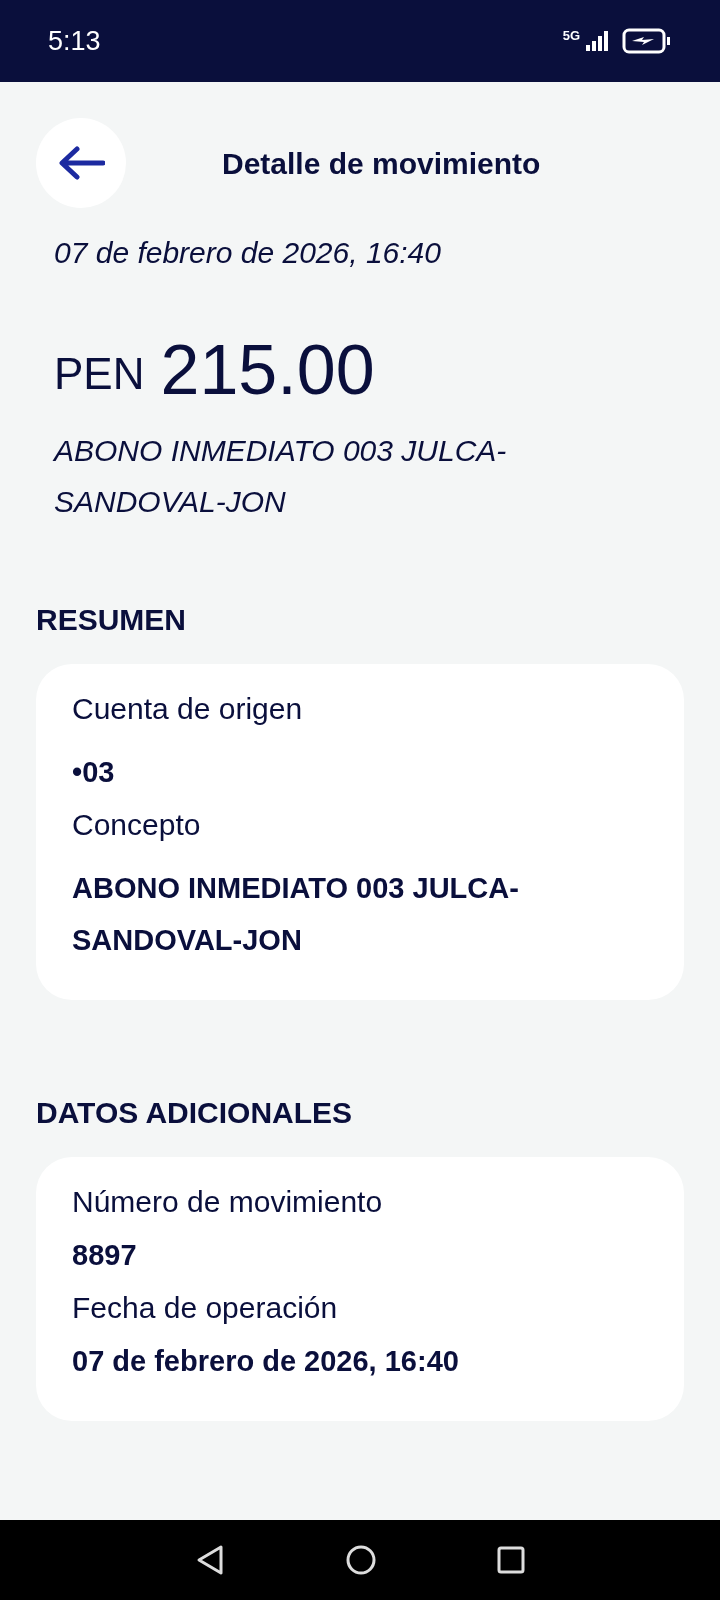  I want to click on field-value: ABONO INMEDIATO 003 JULCA-SANDOVAL-JON, so click(296, 914).